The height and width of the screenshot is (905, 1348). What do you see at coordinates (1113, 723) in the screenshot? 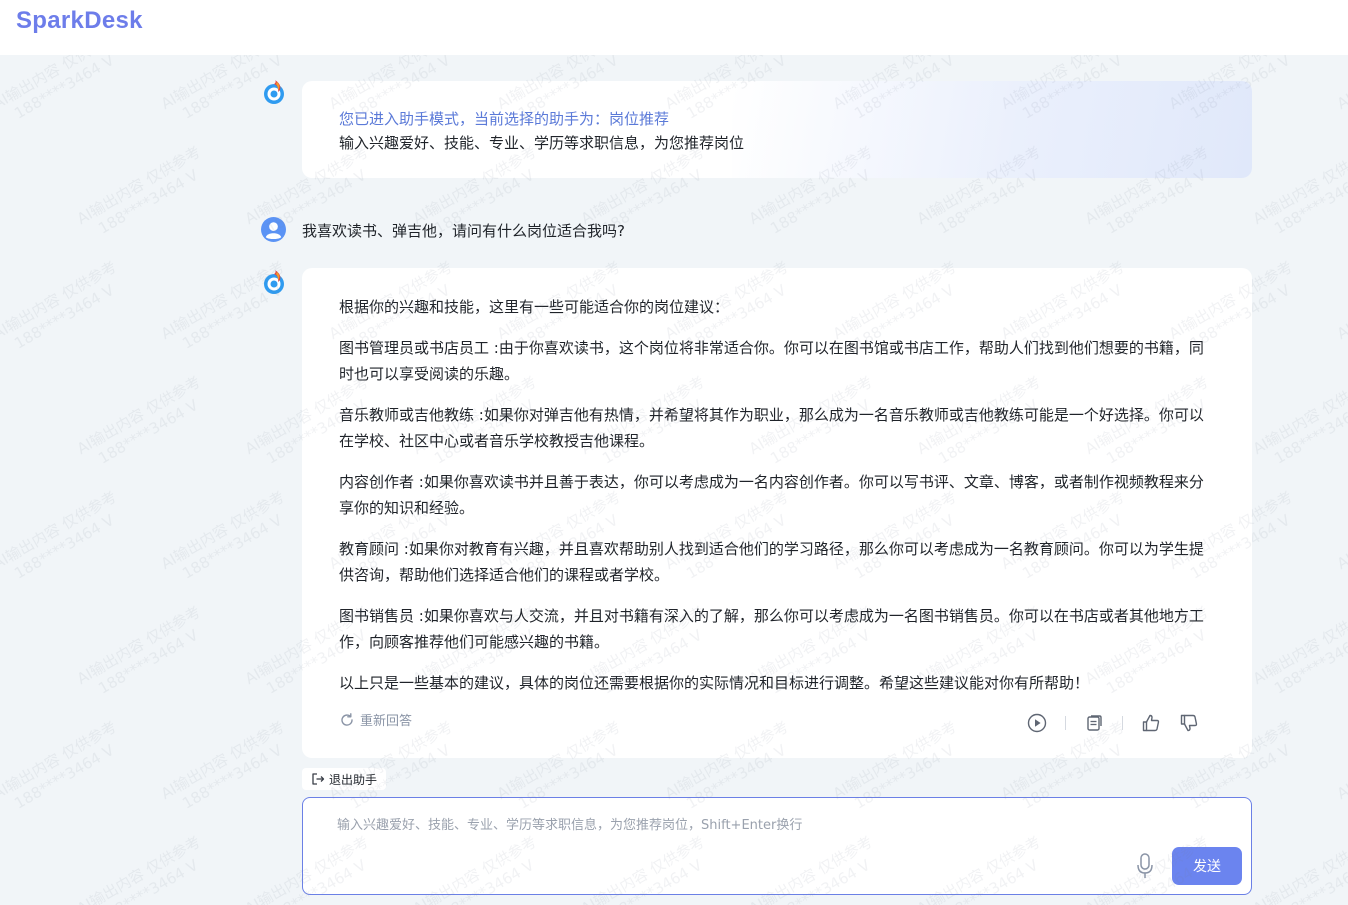
I see `answer-actions` at bounding box center [1113, 723].